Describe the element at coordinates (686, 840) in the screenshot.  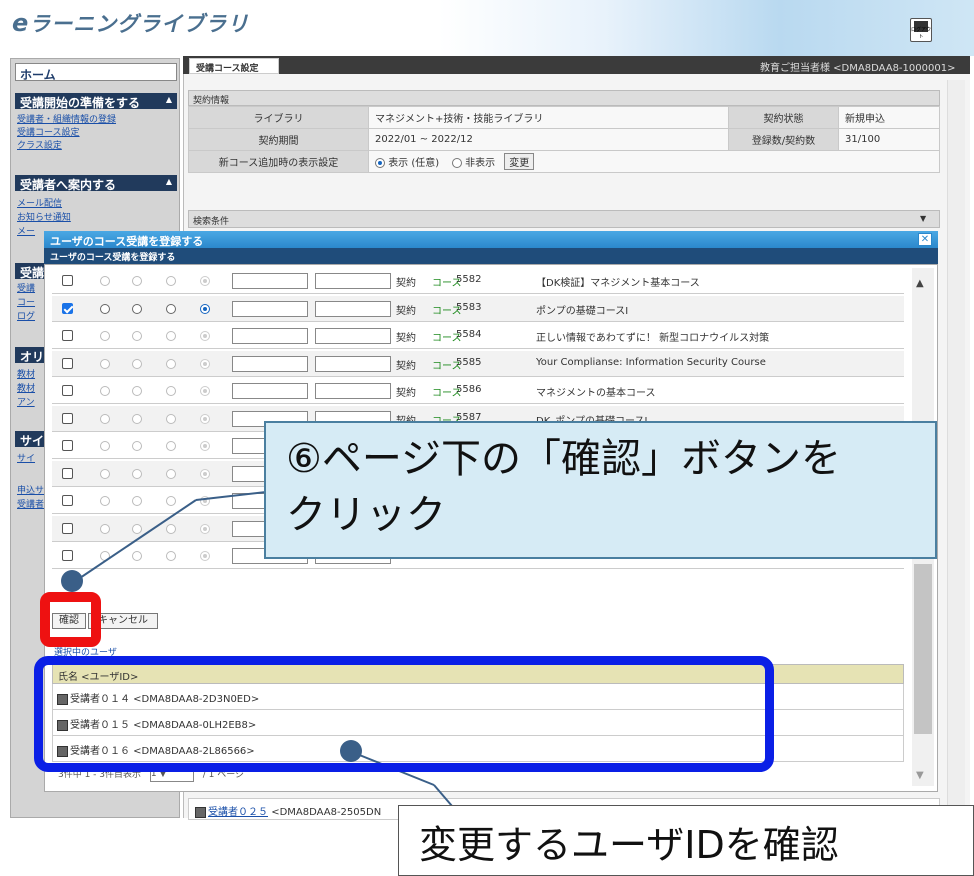
I see `callout-userid: 変更するユーザIDを確認` at that location.